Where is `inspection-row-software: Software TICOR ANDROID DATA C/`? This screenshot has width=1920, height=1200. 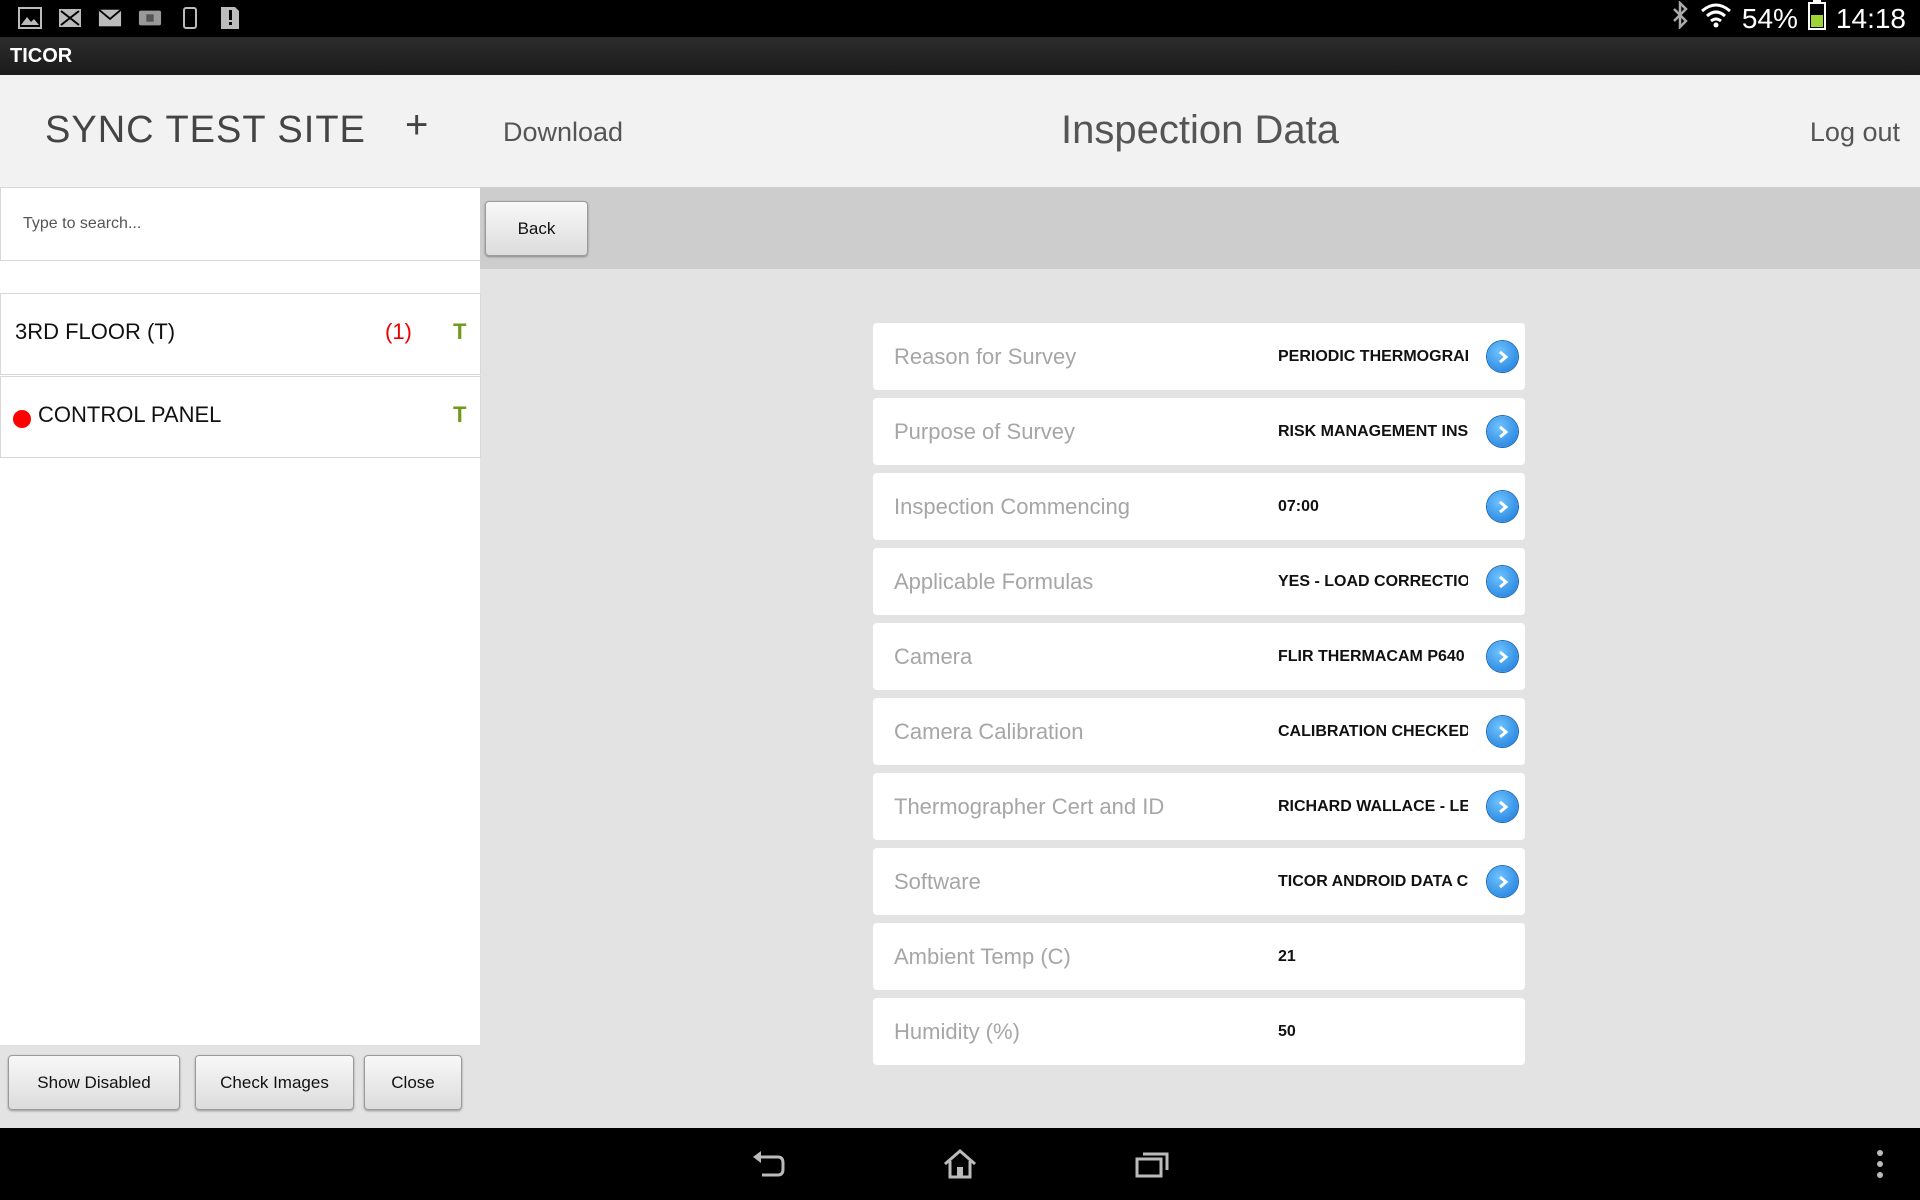 inspection-row-software: Software TICOR ANDROID DATA C/ is located at coordinates (1199, 881).